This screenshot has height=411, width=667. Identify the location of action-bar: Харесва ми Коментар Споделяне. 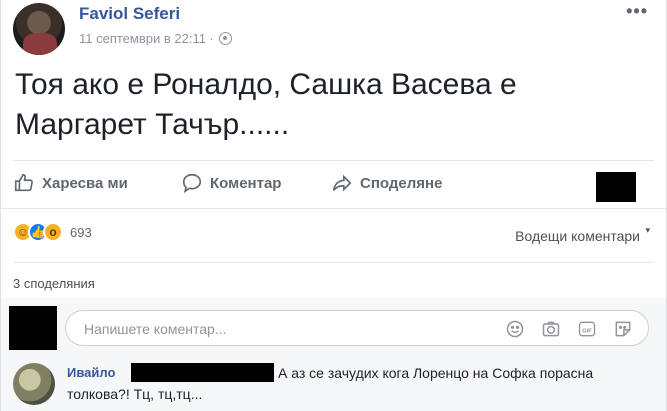
(333, 183).